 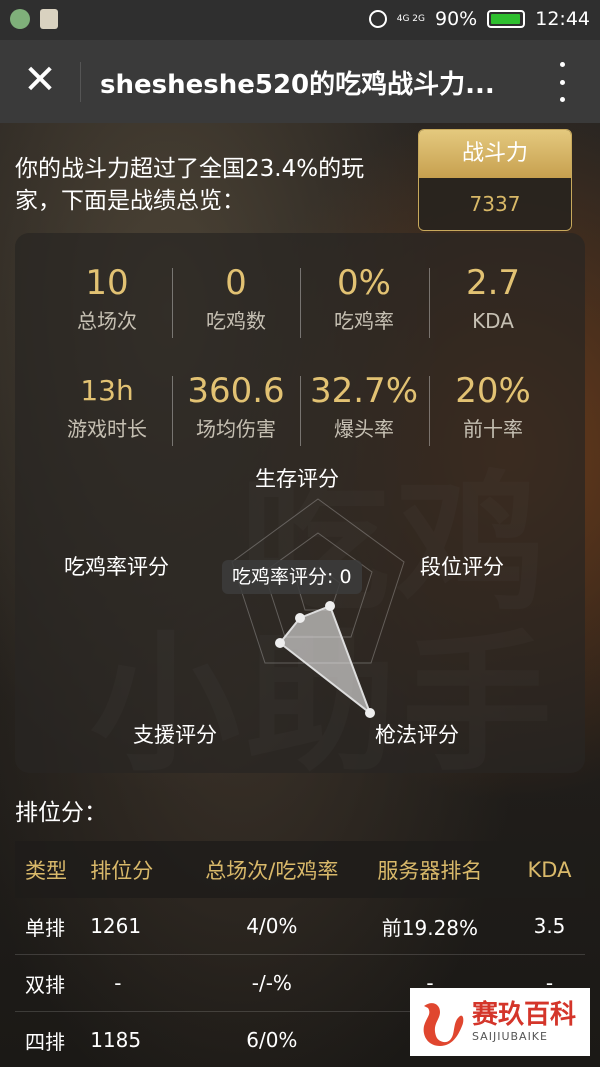 I want to click on title-divider, so click(x=80, y=82).